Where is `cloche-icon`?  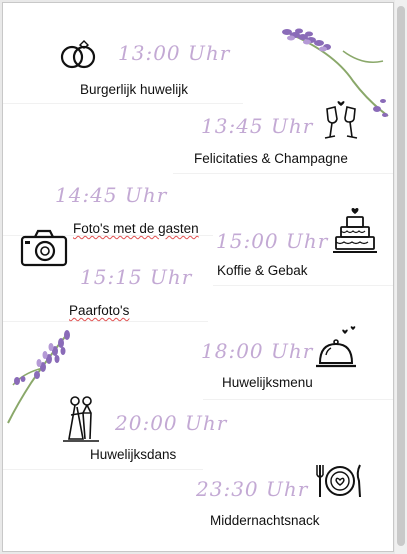
cloche-icon is located at coordinates (336, 347).